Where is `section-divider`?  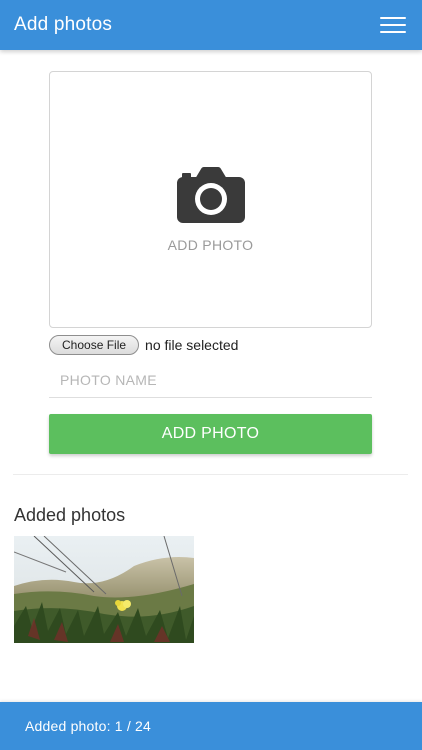
section-divider is located at coordinates (210, 474).